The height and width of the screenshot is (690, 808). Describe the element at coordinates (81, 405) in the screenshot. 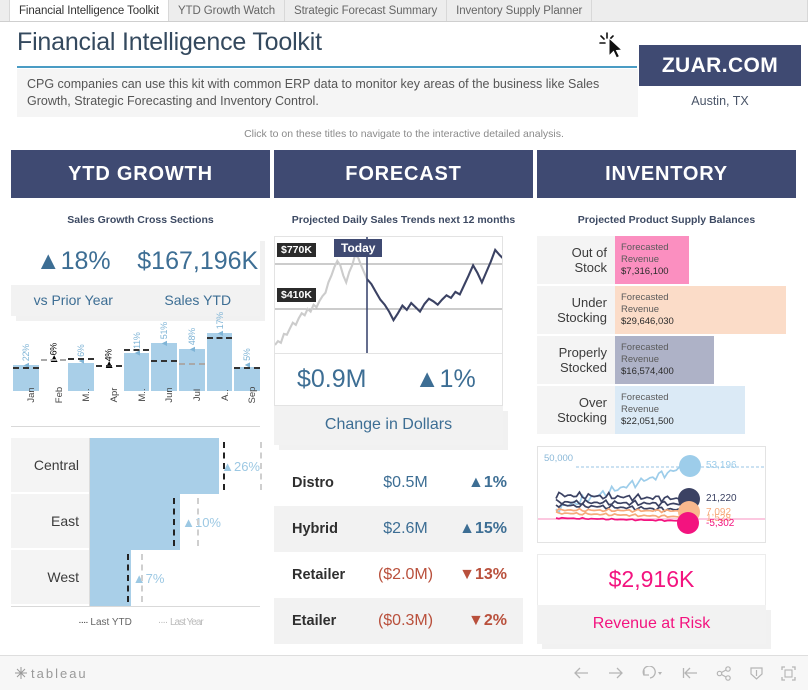

I see `month-axis-tick: M..` at that location.